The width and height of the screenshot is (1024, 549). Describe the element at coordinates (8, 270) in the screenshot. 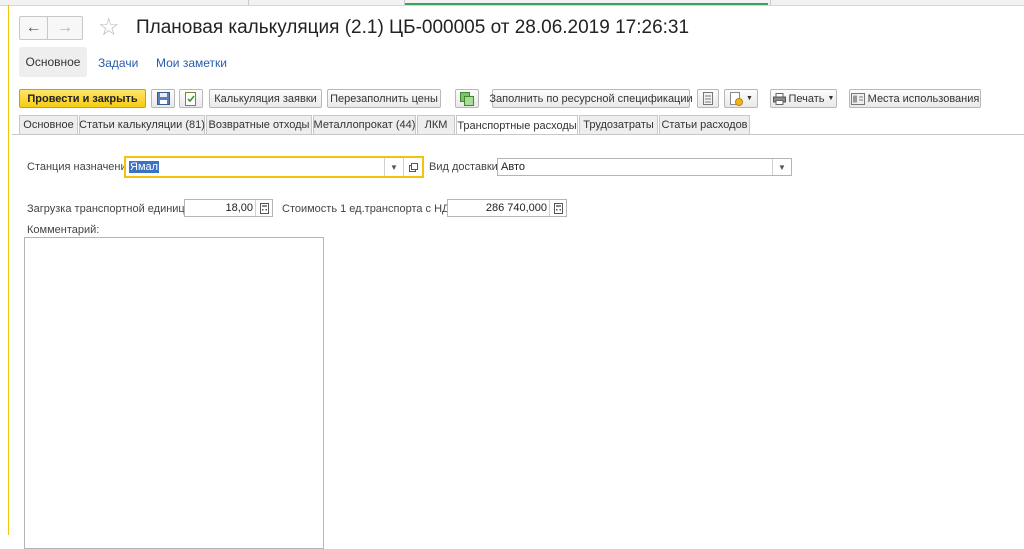

I see `left-accent-line` at that location.